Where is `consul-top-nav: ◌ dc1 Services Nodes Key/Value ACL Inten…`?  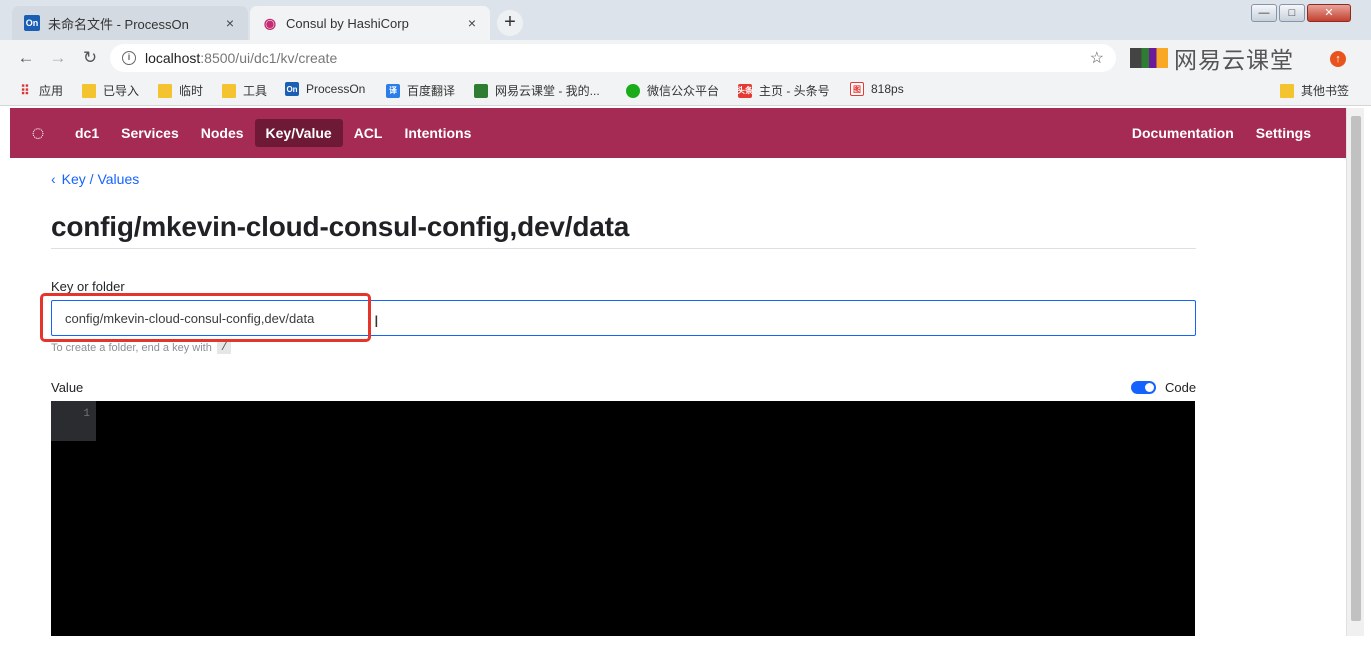
consul-top-nav: ◌ dc1 Services Nodes Key/Value ACL Inten… is located at coordinates (678, 133).